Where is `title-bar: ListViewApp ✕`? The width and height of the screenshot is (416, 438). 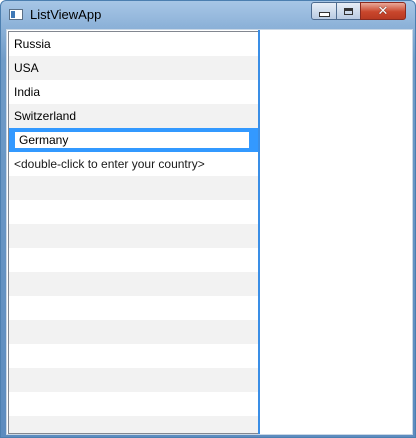
title-bar: ListViewApp ✕ is located at coordinates (208, 15).